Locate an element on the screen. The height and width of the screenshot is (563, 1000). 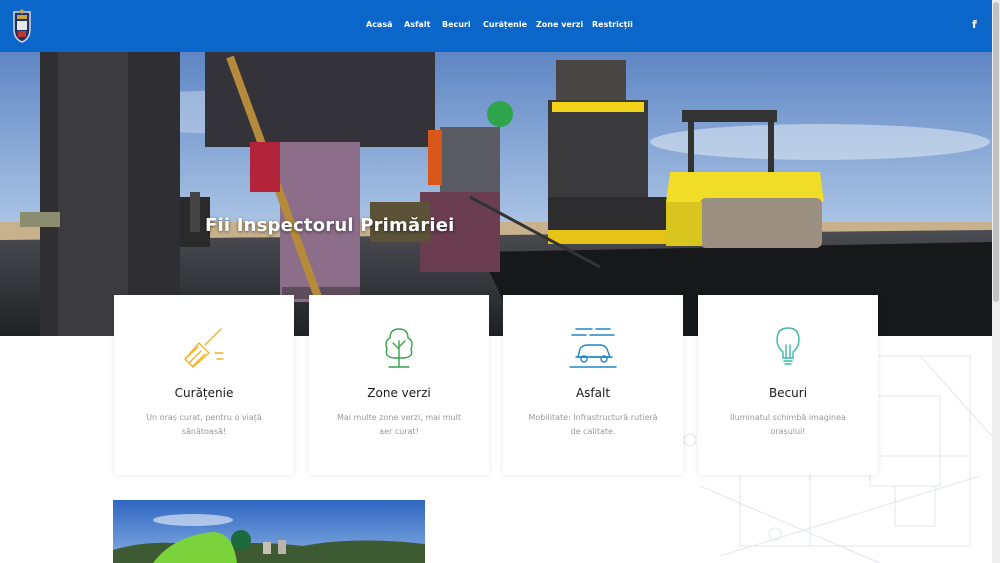
card-title: Becuri is located at coordinates (788, 393).